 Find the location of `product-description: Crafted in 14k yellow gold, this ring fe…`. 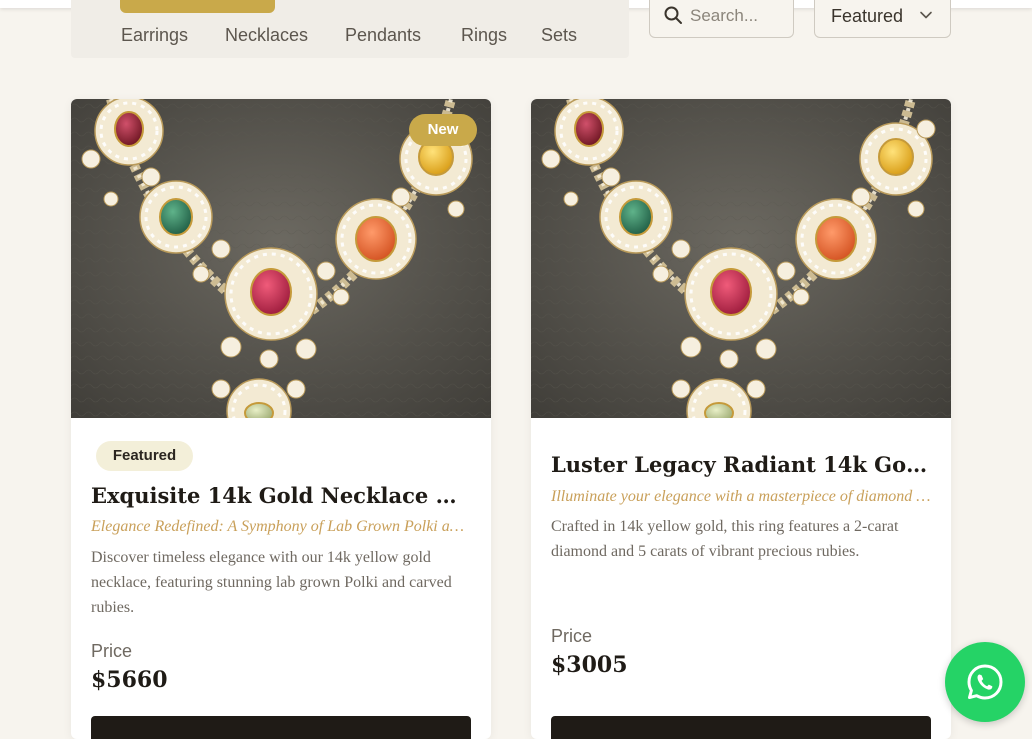

product-description: Crafted in 14k yellow gold, this ring fe… is located at coordinates (725, 539).